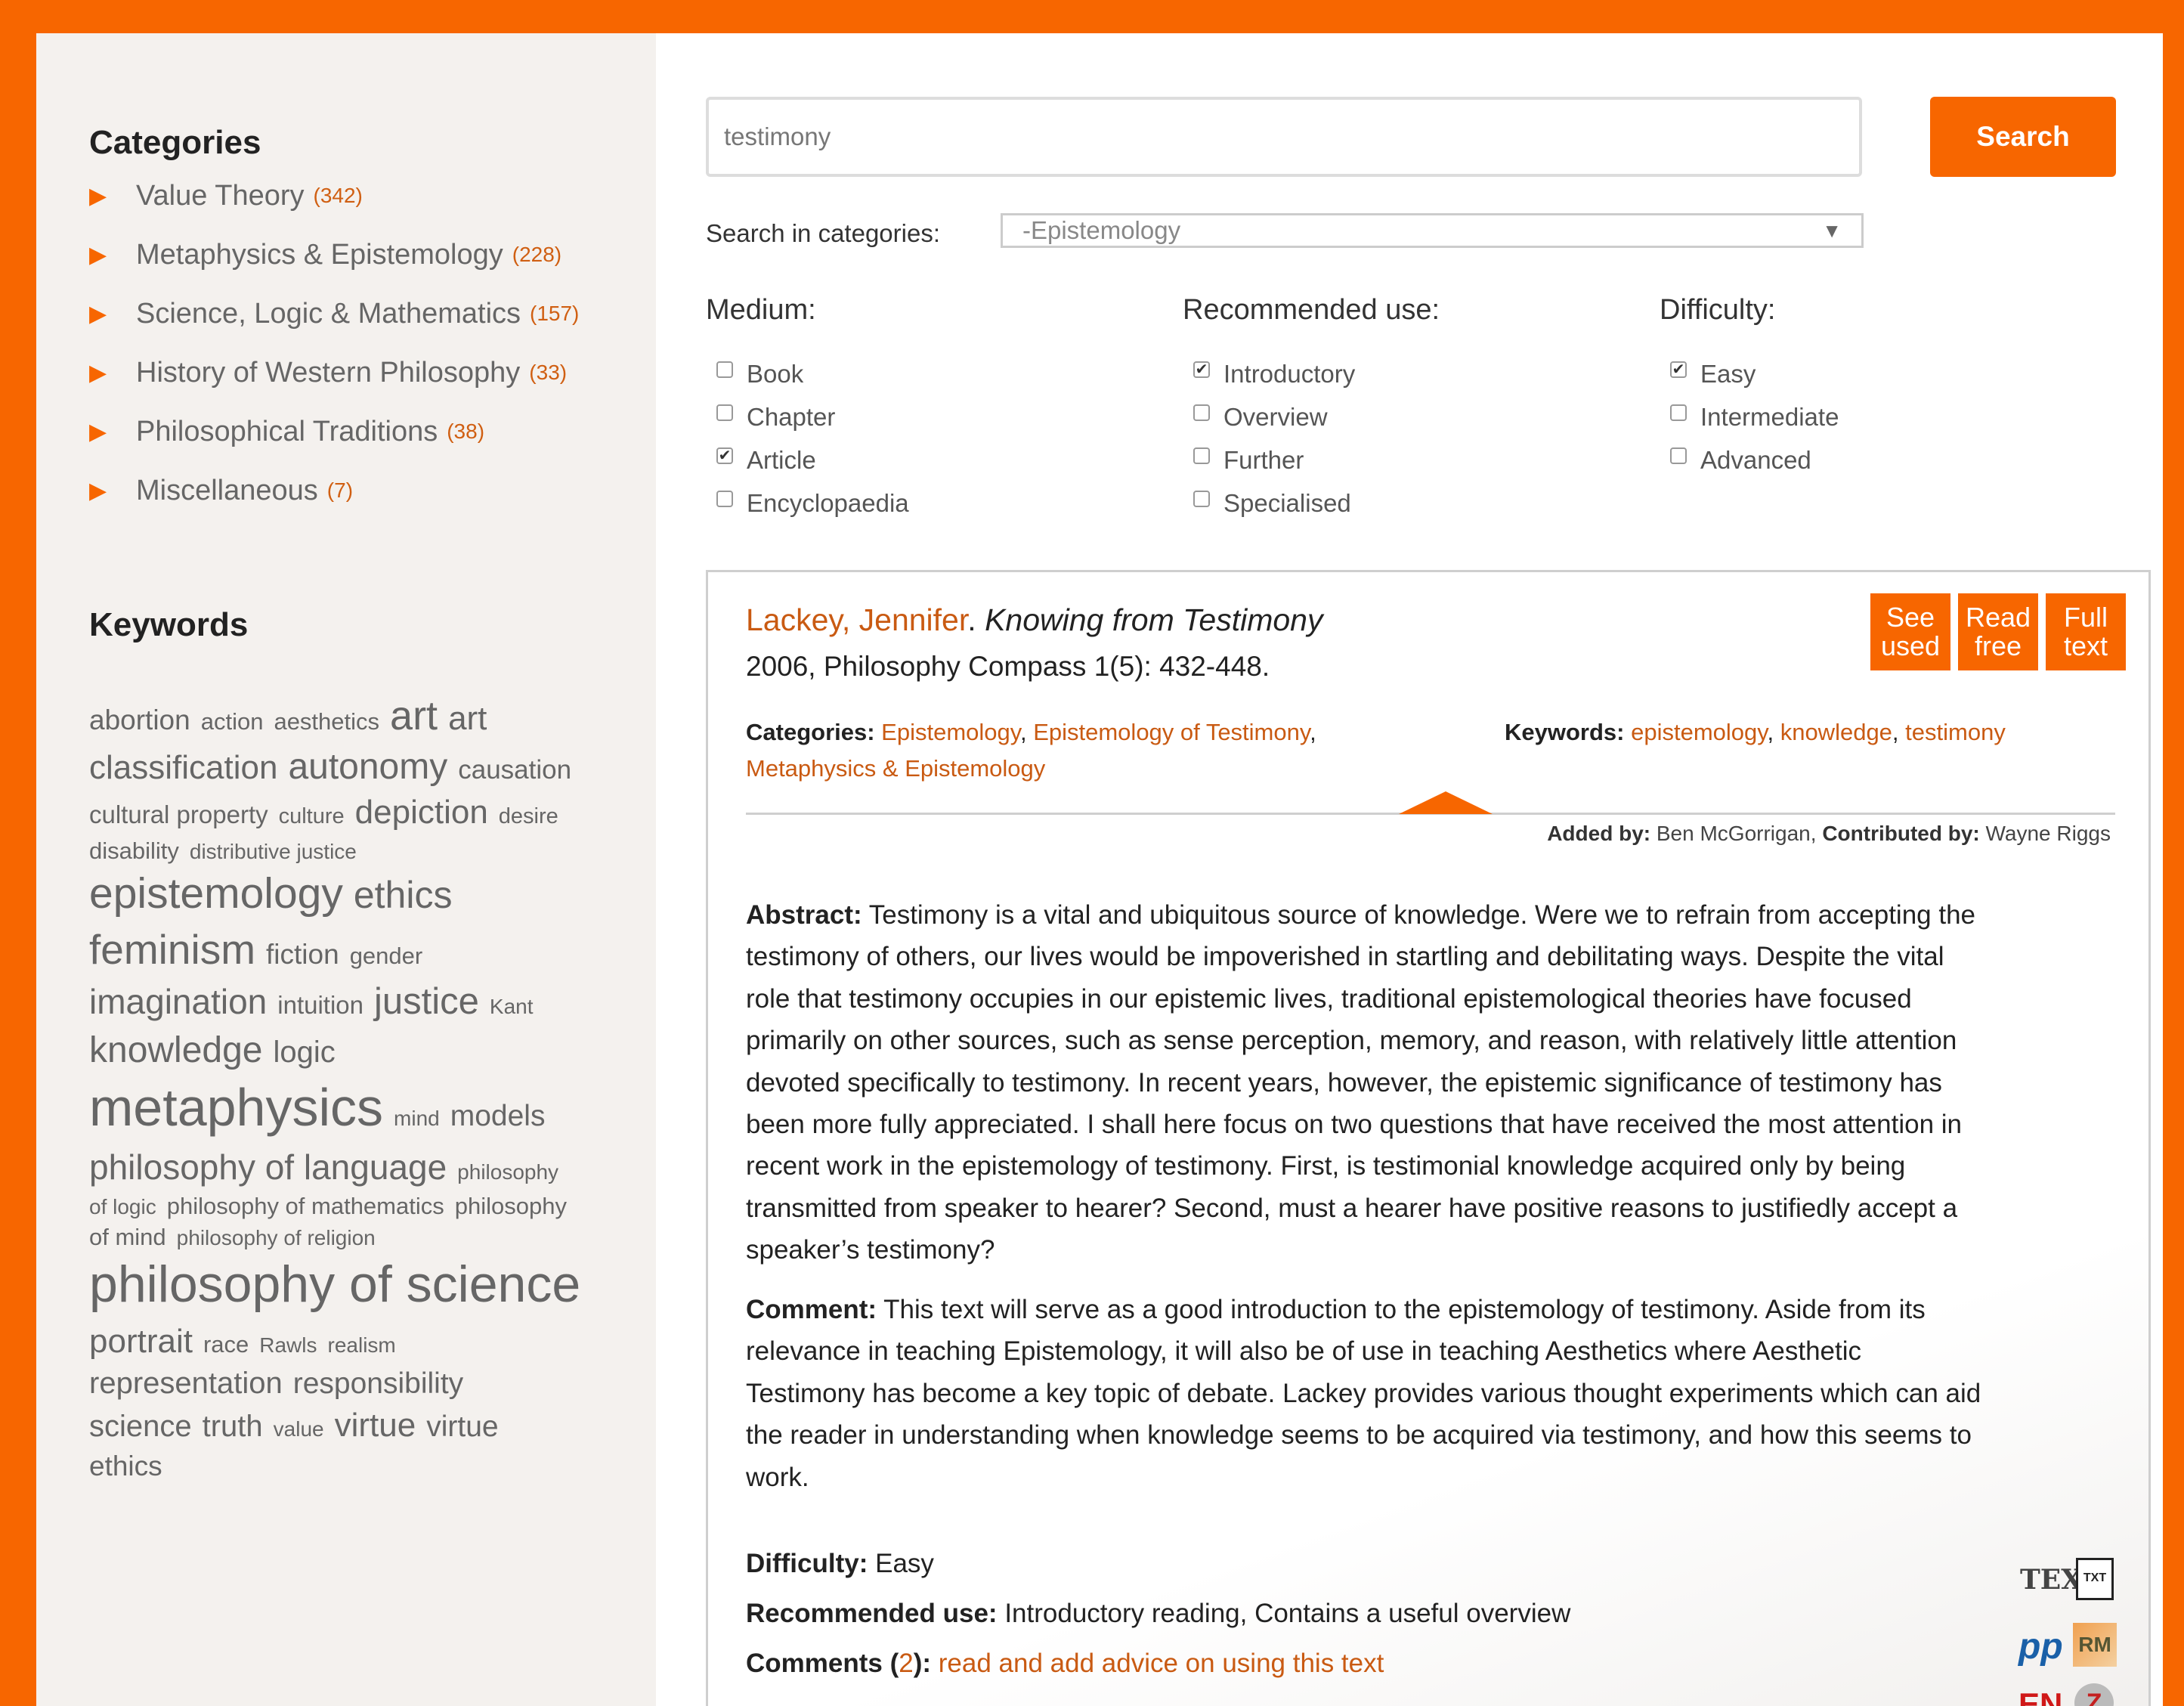 The height and width of the screenshot is (1706, 2184). What do you see at coordinates (1446, 802) in the screenshot?
I see `collapse-toggle-icon` at bounding box center [1446, 802].